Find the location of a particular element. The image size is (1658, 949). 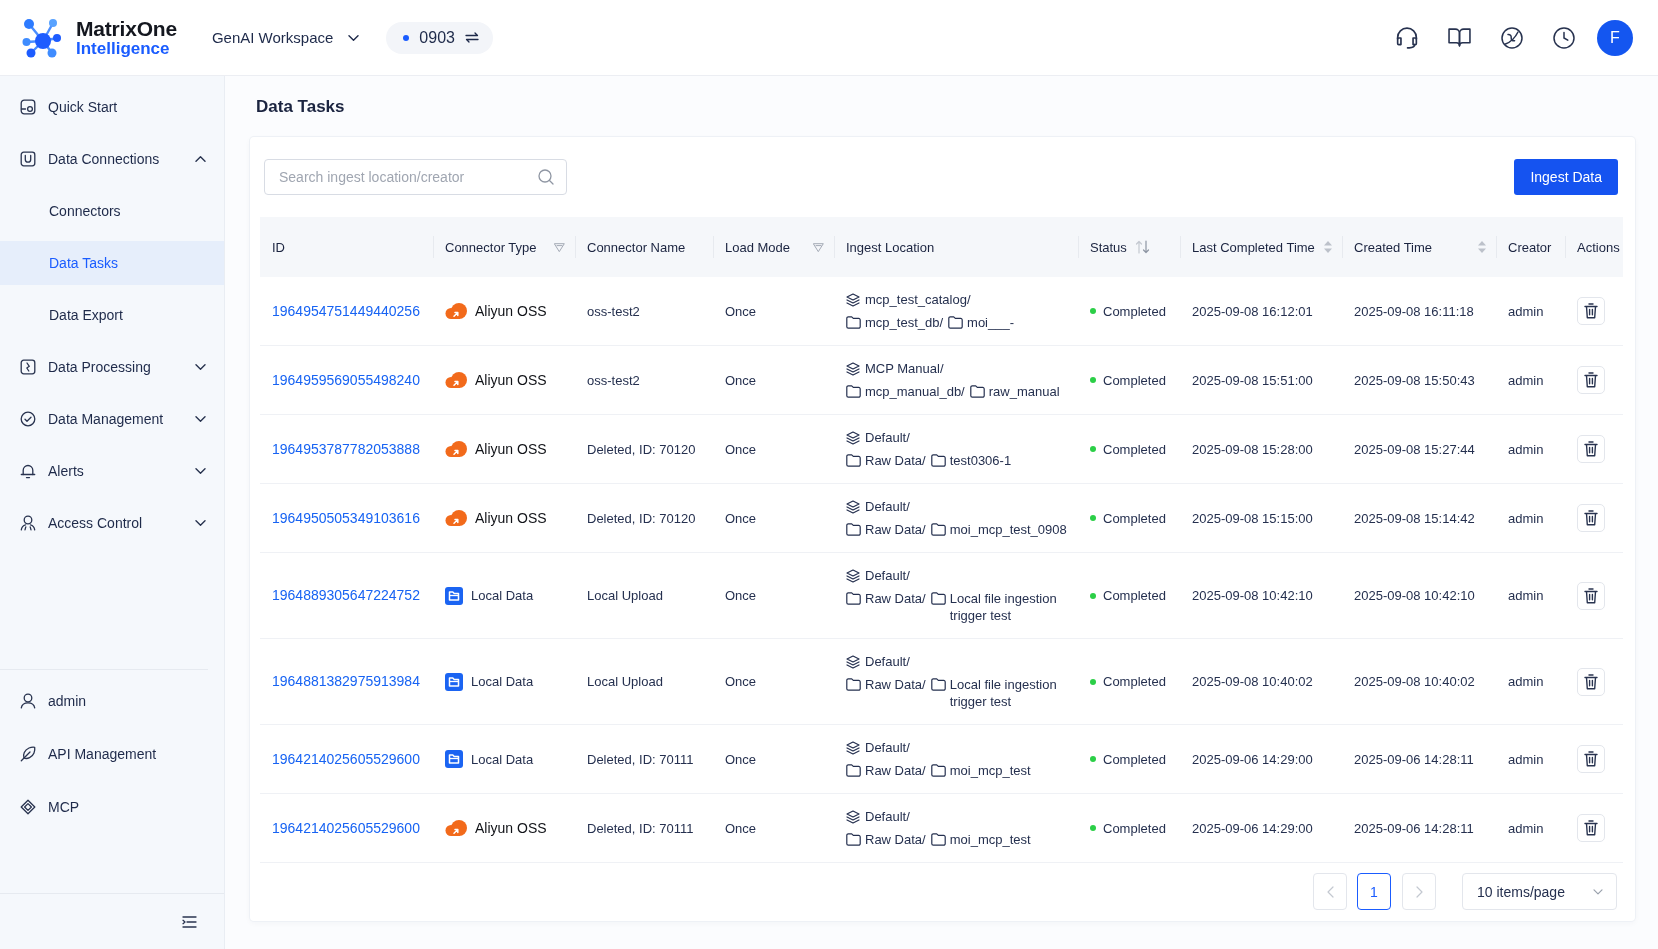

created-time: 2025-09-06 14:28:11 is located at coordinates (1414, 759).